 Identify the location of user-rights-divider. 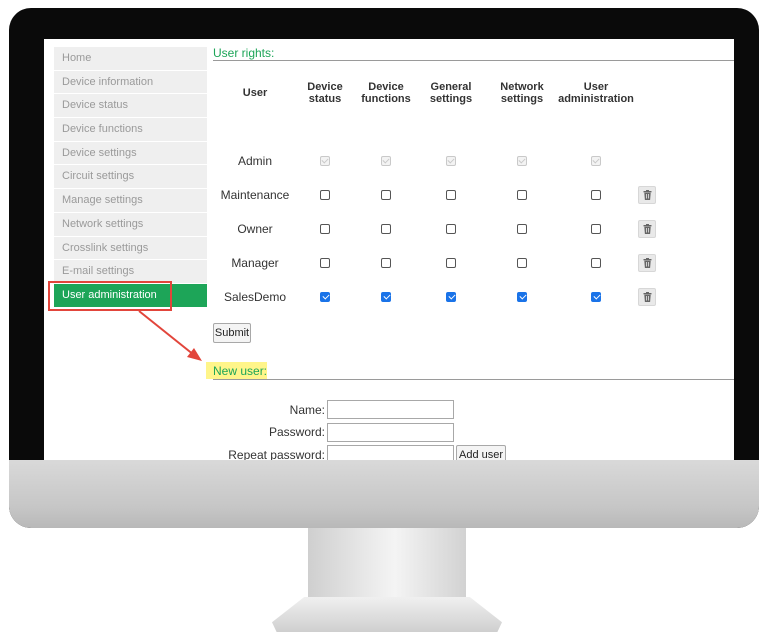
(473, 60).